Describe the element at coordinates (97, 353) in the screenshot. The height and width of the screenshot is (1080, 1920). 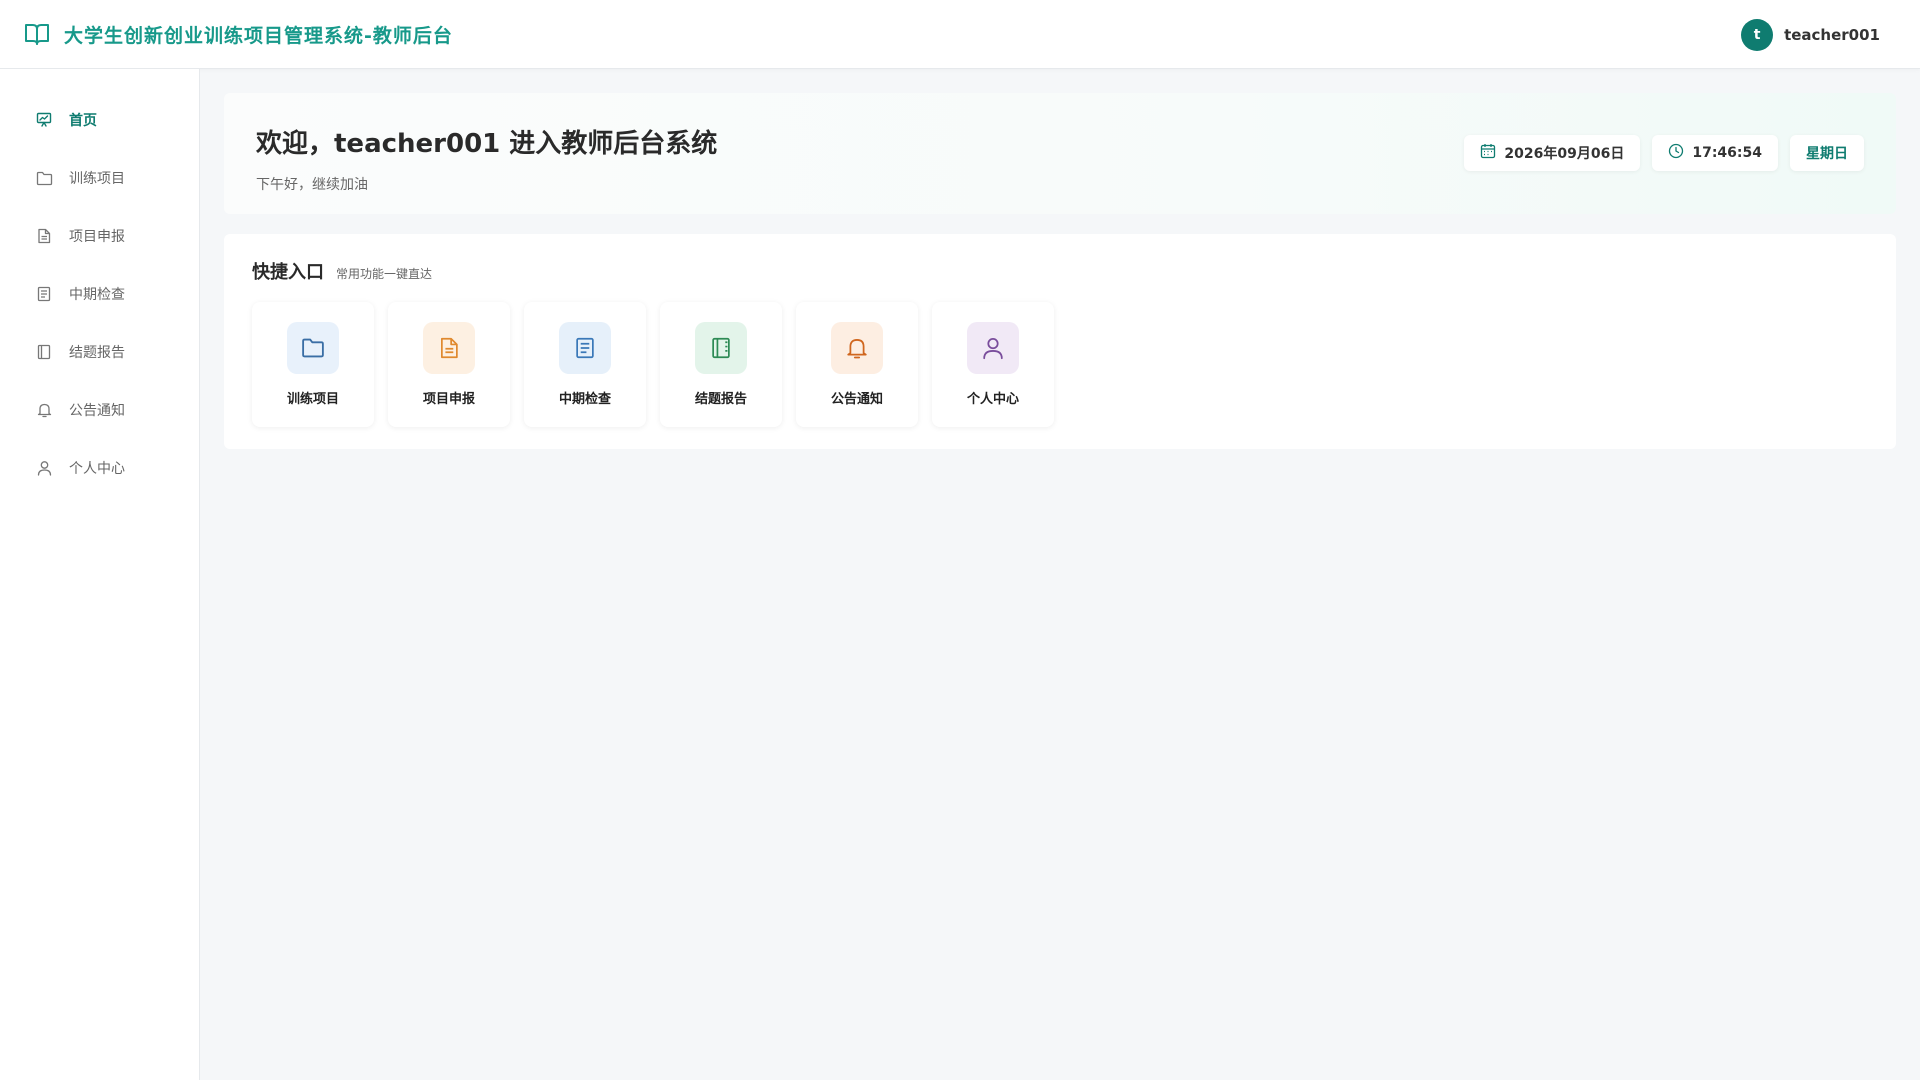
I see `sidebar-item-label: 结题报告` at that location.